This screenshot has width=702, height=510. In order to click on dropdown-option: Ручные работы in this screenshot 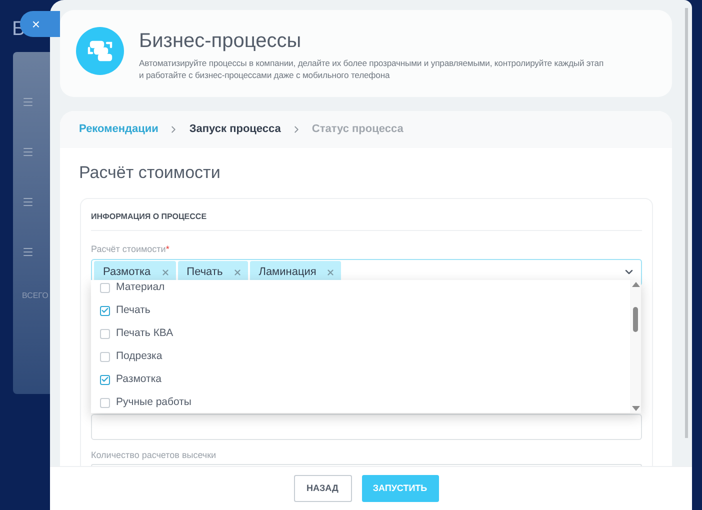, I will do `click(365, 402)`.